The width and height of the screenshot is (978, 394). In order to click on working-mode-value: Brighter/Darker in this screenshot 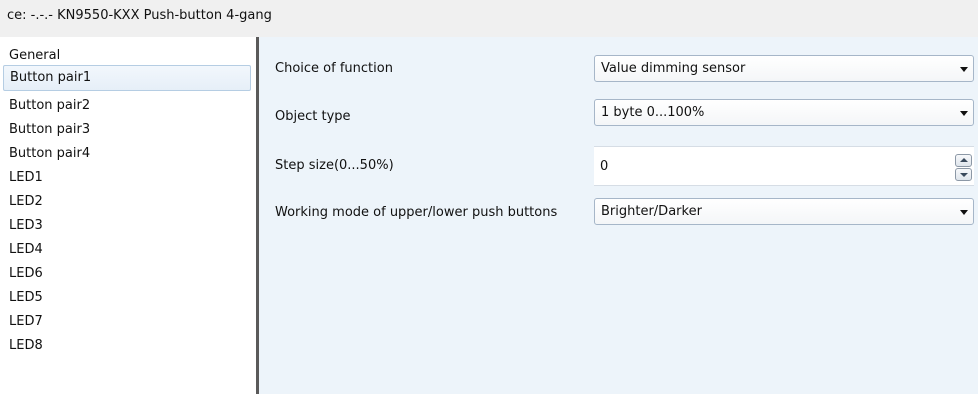, I will do `click(651, 211)`.